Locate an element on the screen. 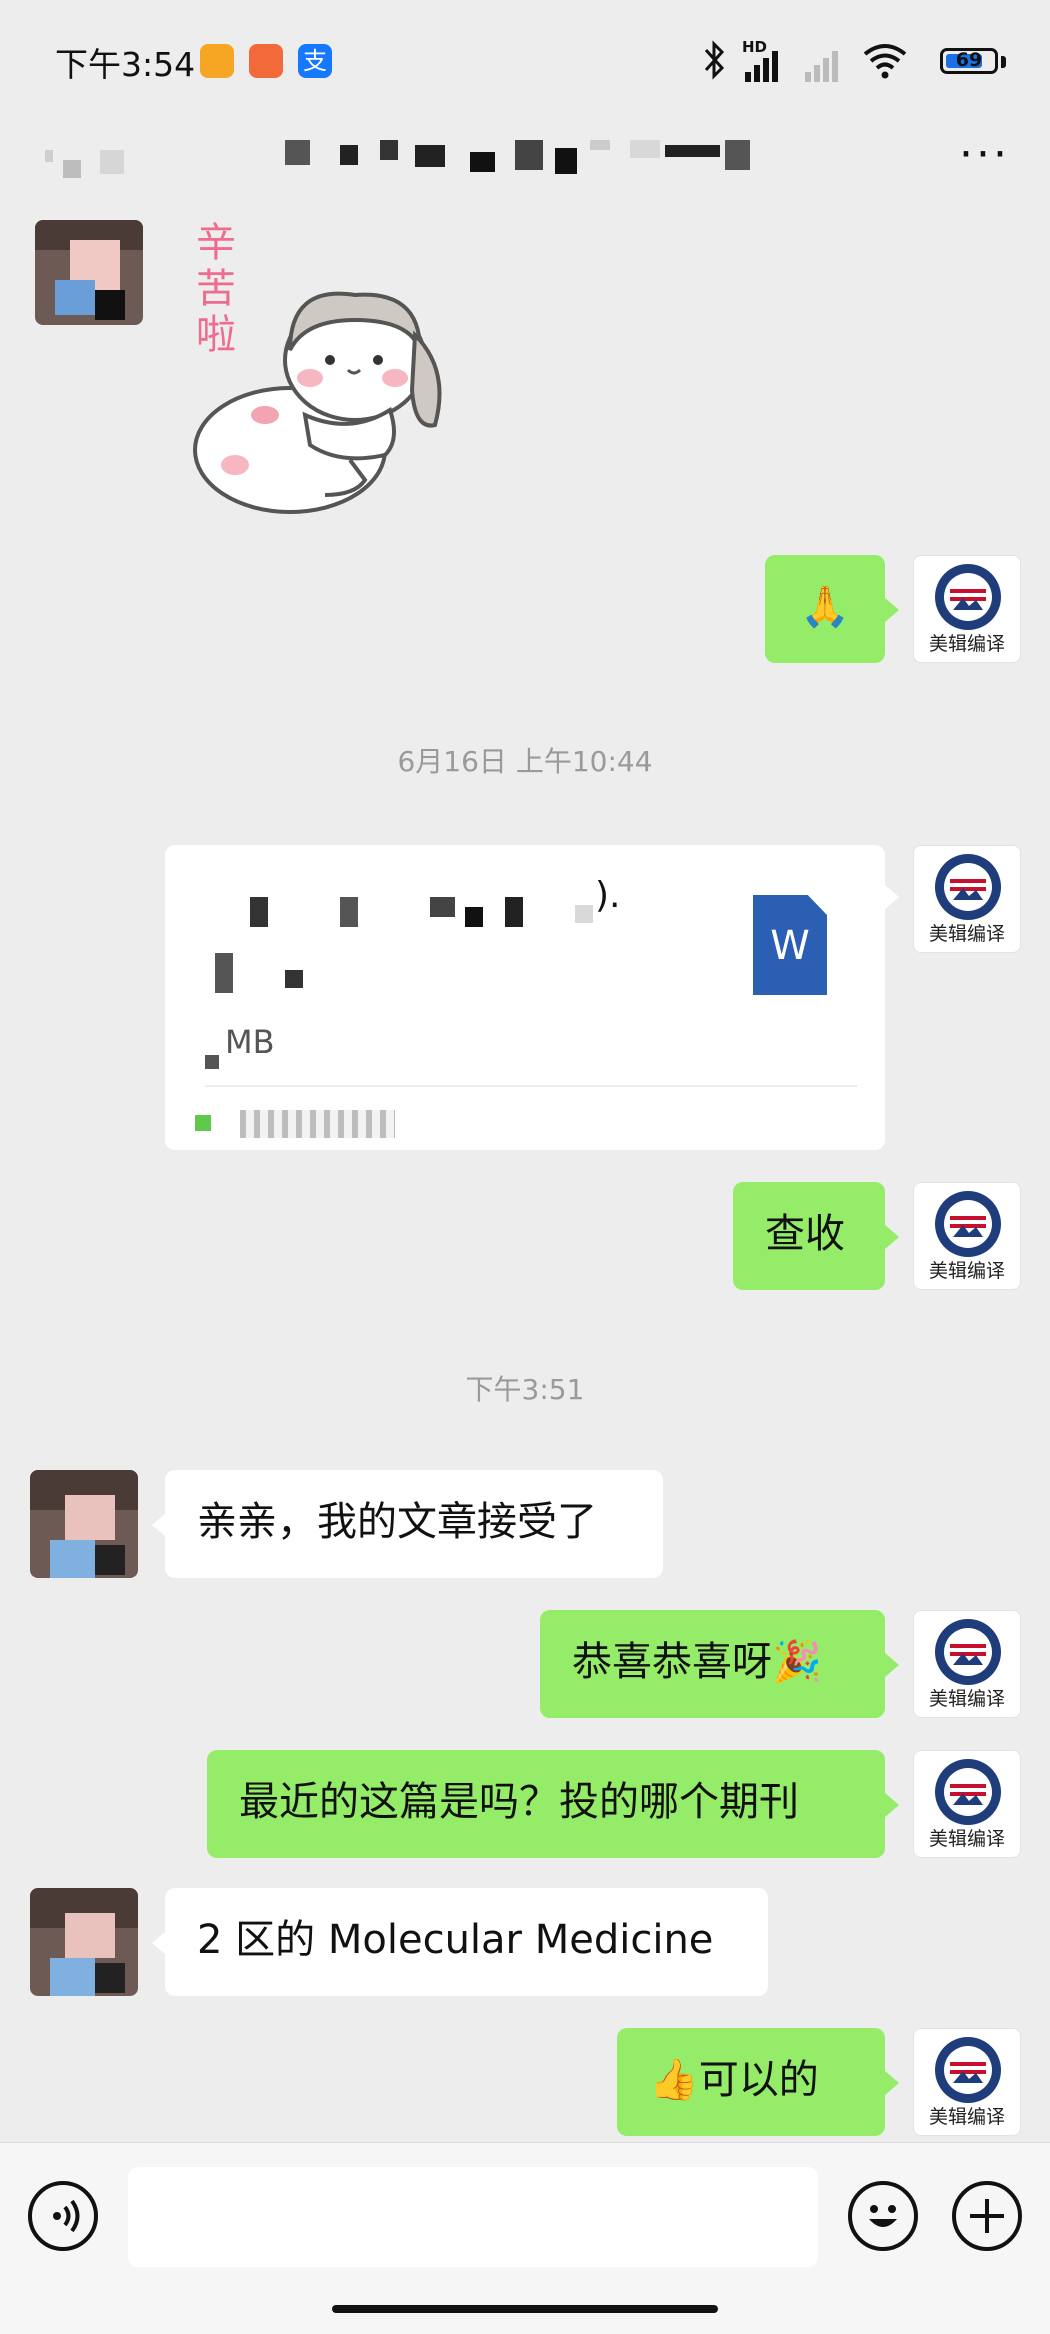 Image resolution: width=1050 pixels, height=2334 pixels. status-bar: 下午3:54 支 HD 69 is located at coordinates (525, 60).